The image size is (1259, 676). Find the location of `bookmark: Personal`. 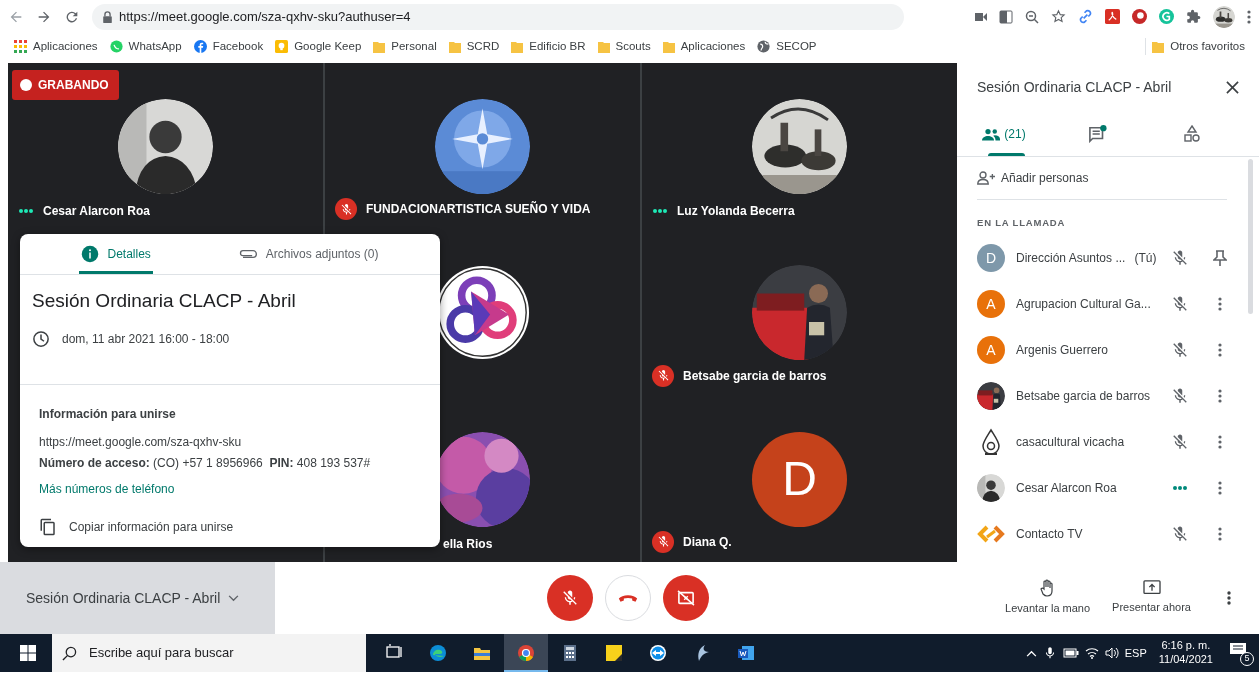

bookmark: Personal is located at coordinates (405, 46).